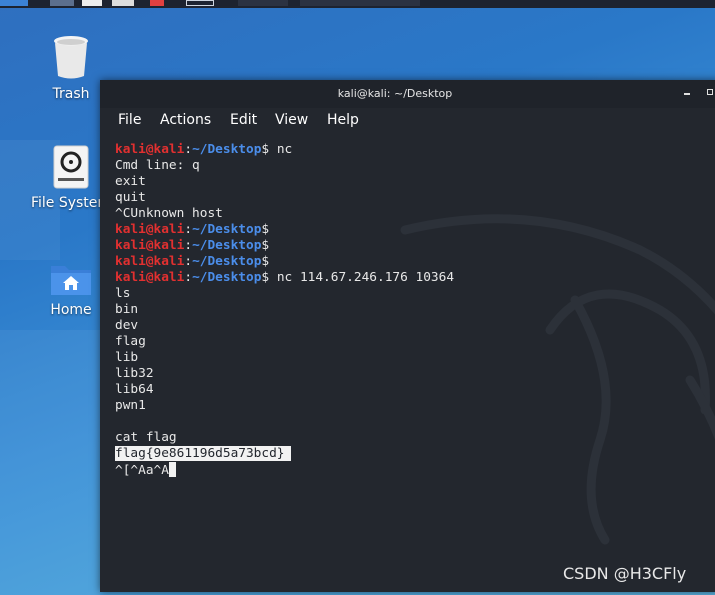  What do you see at coordinates (127, 325) in the screenshot?
I see `output-line: dev` at bounding box center [127, 325].